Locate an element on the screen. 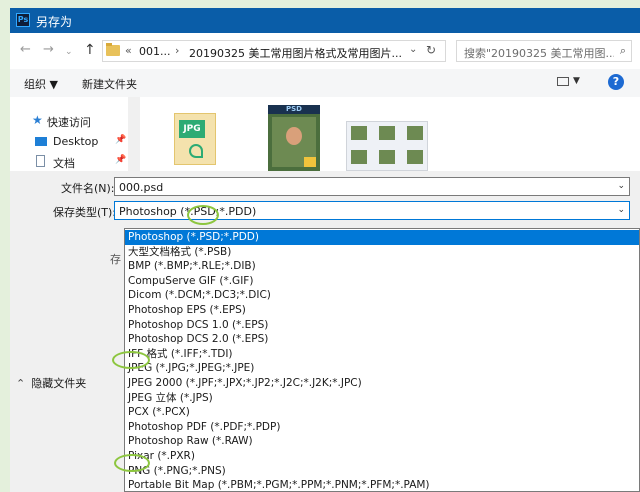 This screenshot has height=492, width=640. ps-mark-icon is located at coordinates (310, 162).